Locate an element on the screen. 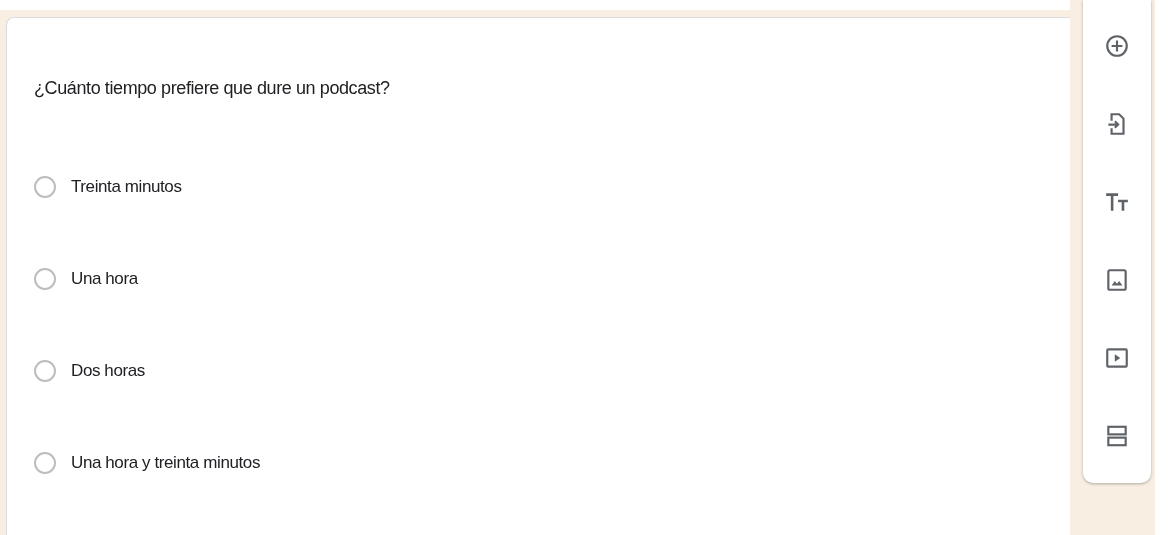 This screenshot has height=535, width=1173. section-icon is located at coordinates (1117, 436).